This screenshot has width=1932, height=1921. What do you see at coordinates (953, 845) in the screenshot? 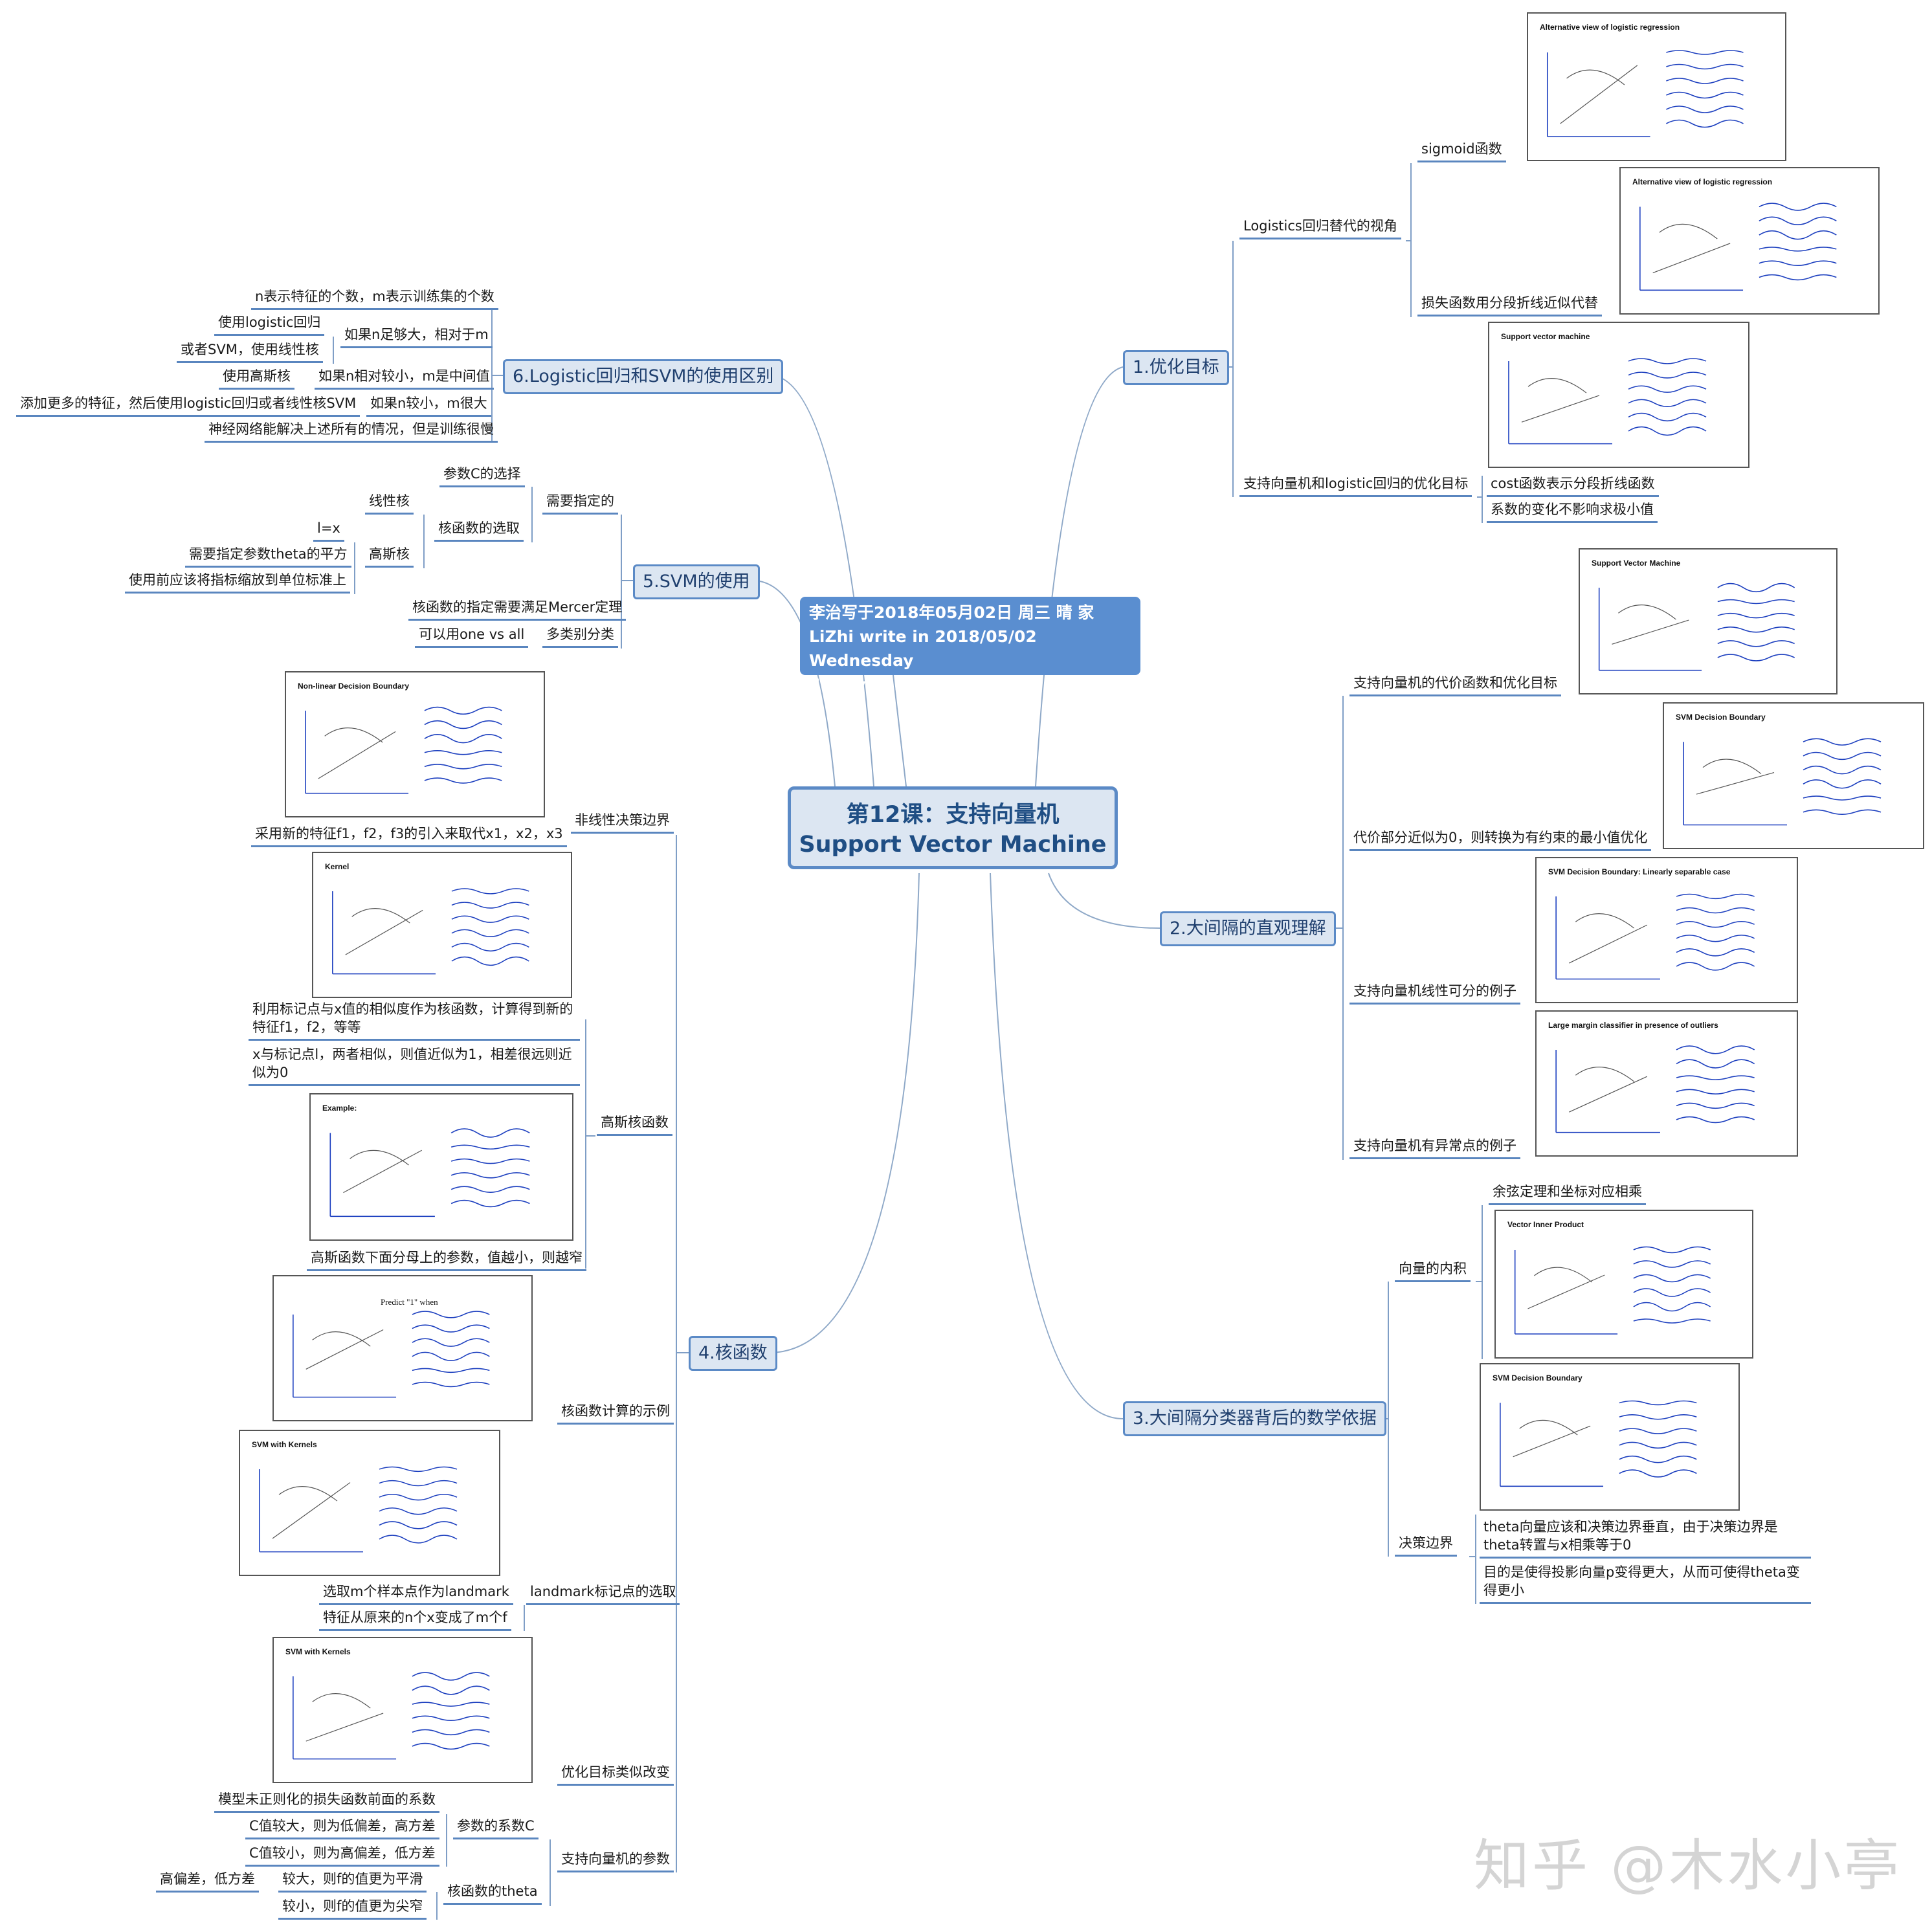
I see `central-topic-en: Support Vector Machine` at bounding box center [953, 845].